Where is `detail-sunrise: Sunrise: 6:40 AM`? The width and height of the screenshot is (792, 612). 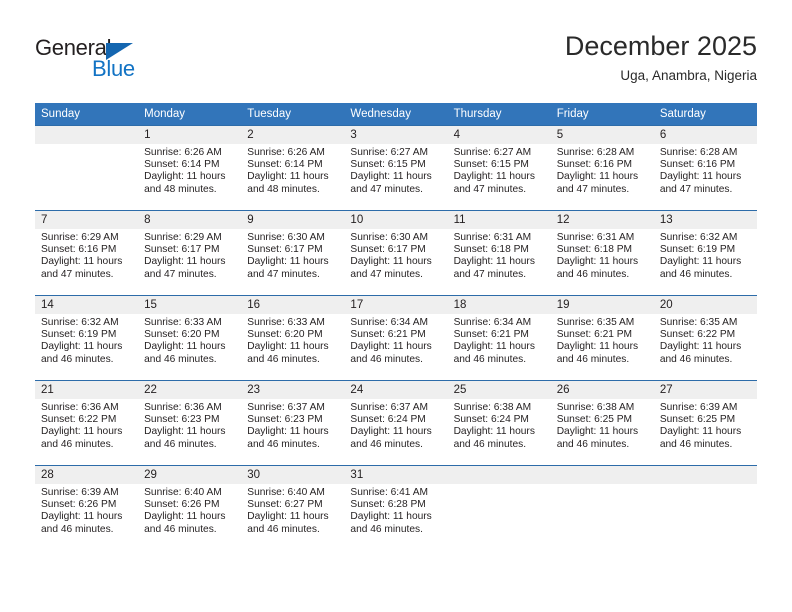 detail-sunrise: Sunrise: 6:40 AM is located at coordinates (183, 492).